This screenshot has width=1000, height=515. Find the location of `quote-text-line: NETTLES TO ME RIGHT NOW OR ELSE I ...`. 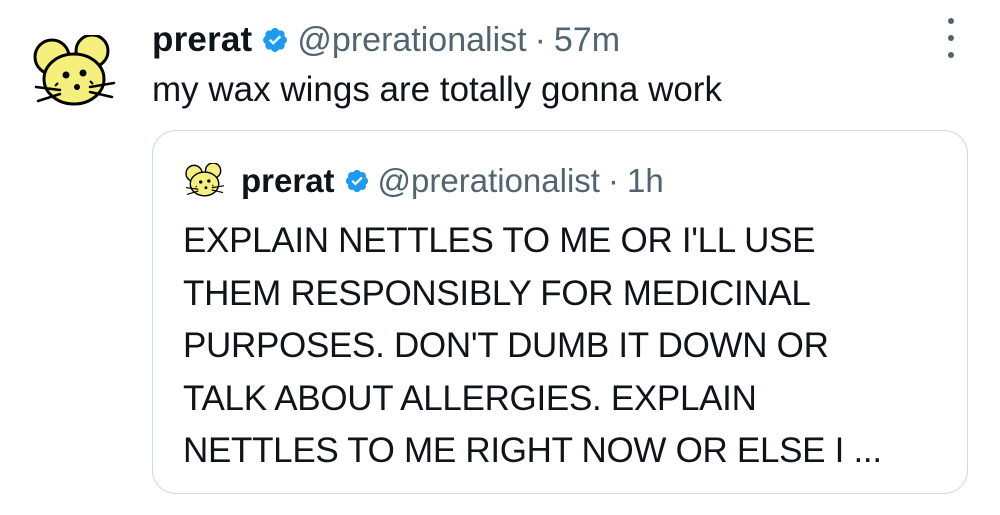

quote-text-line: NETTLES TO ME RIGHT NOW OR ELSE I ... is located at coordinates (532, 450).